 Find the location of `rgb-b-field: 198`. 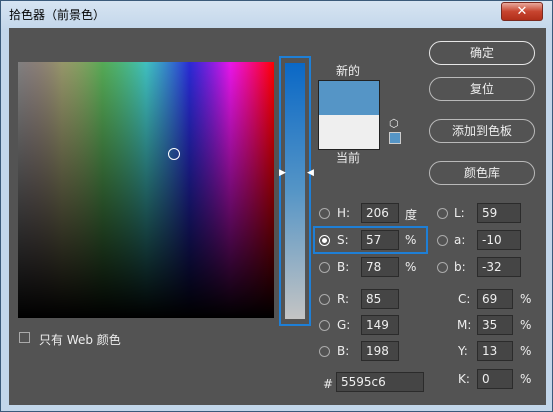

rgb-b-field: 198 is located at coordinates (380, 351).